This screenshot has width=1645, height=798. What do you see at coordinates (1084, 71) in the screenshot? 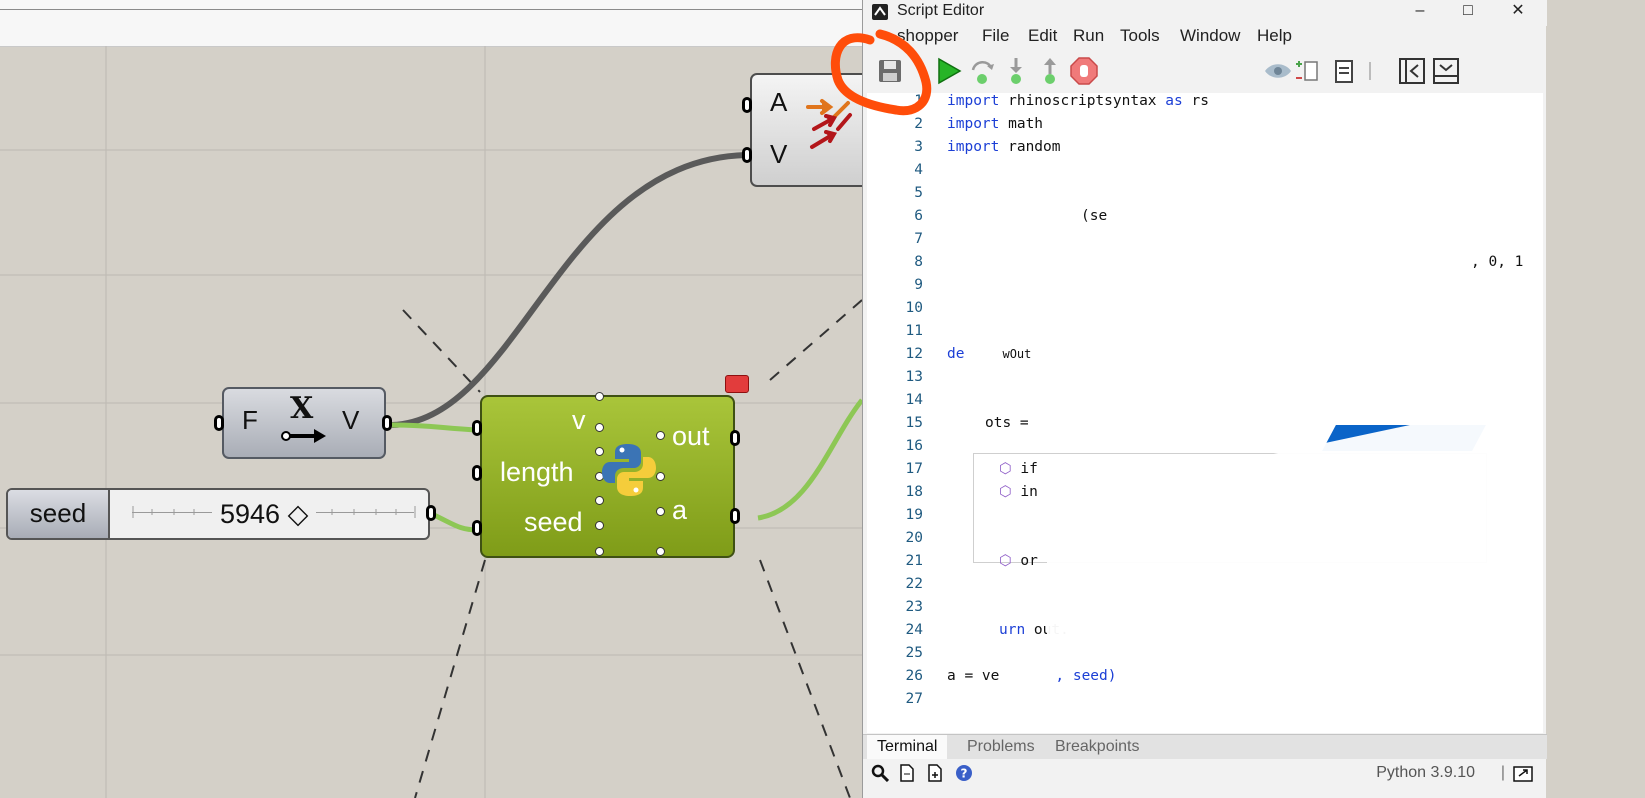
I see `stop-icon` at bounding box center [1084, 71].